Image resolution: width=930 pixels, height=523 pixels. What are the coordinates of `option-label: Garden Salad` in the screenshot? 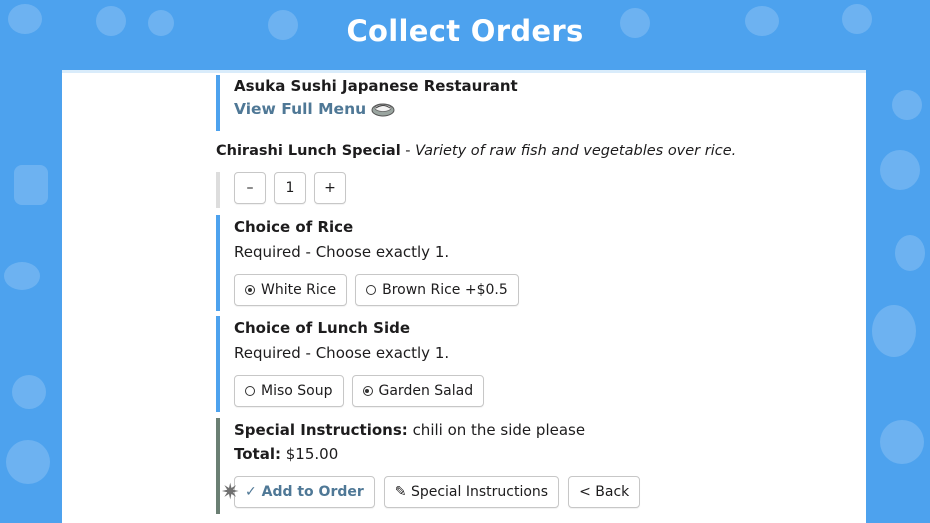 It's located at (426, 391).